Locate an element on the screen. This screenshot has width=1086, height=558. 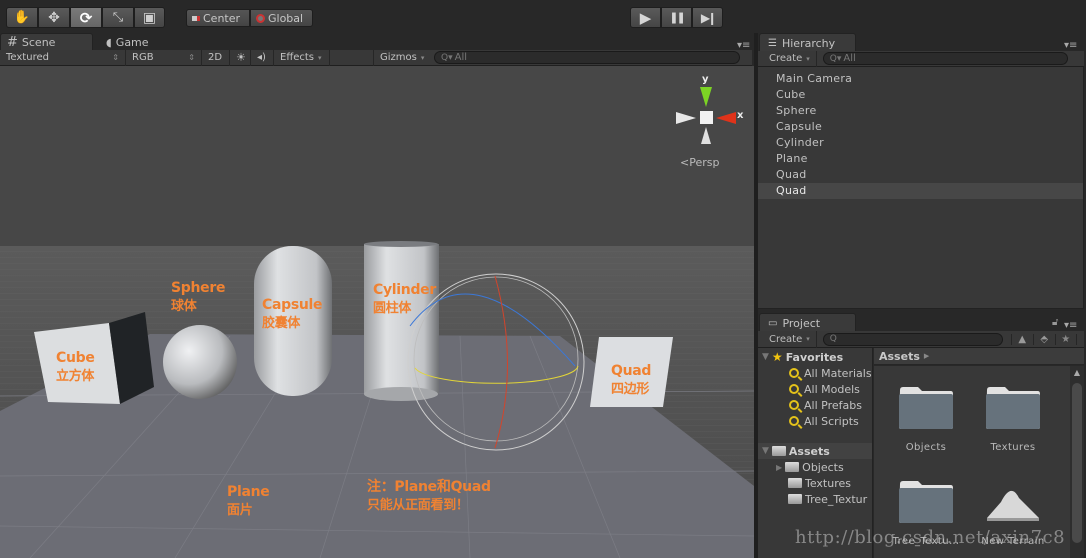
favorite-all-scripts: All Scripts is located at coordinates (815, 421).